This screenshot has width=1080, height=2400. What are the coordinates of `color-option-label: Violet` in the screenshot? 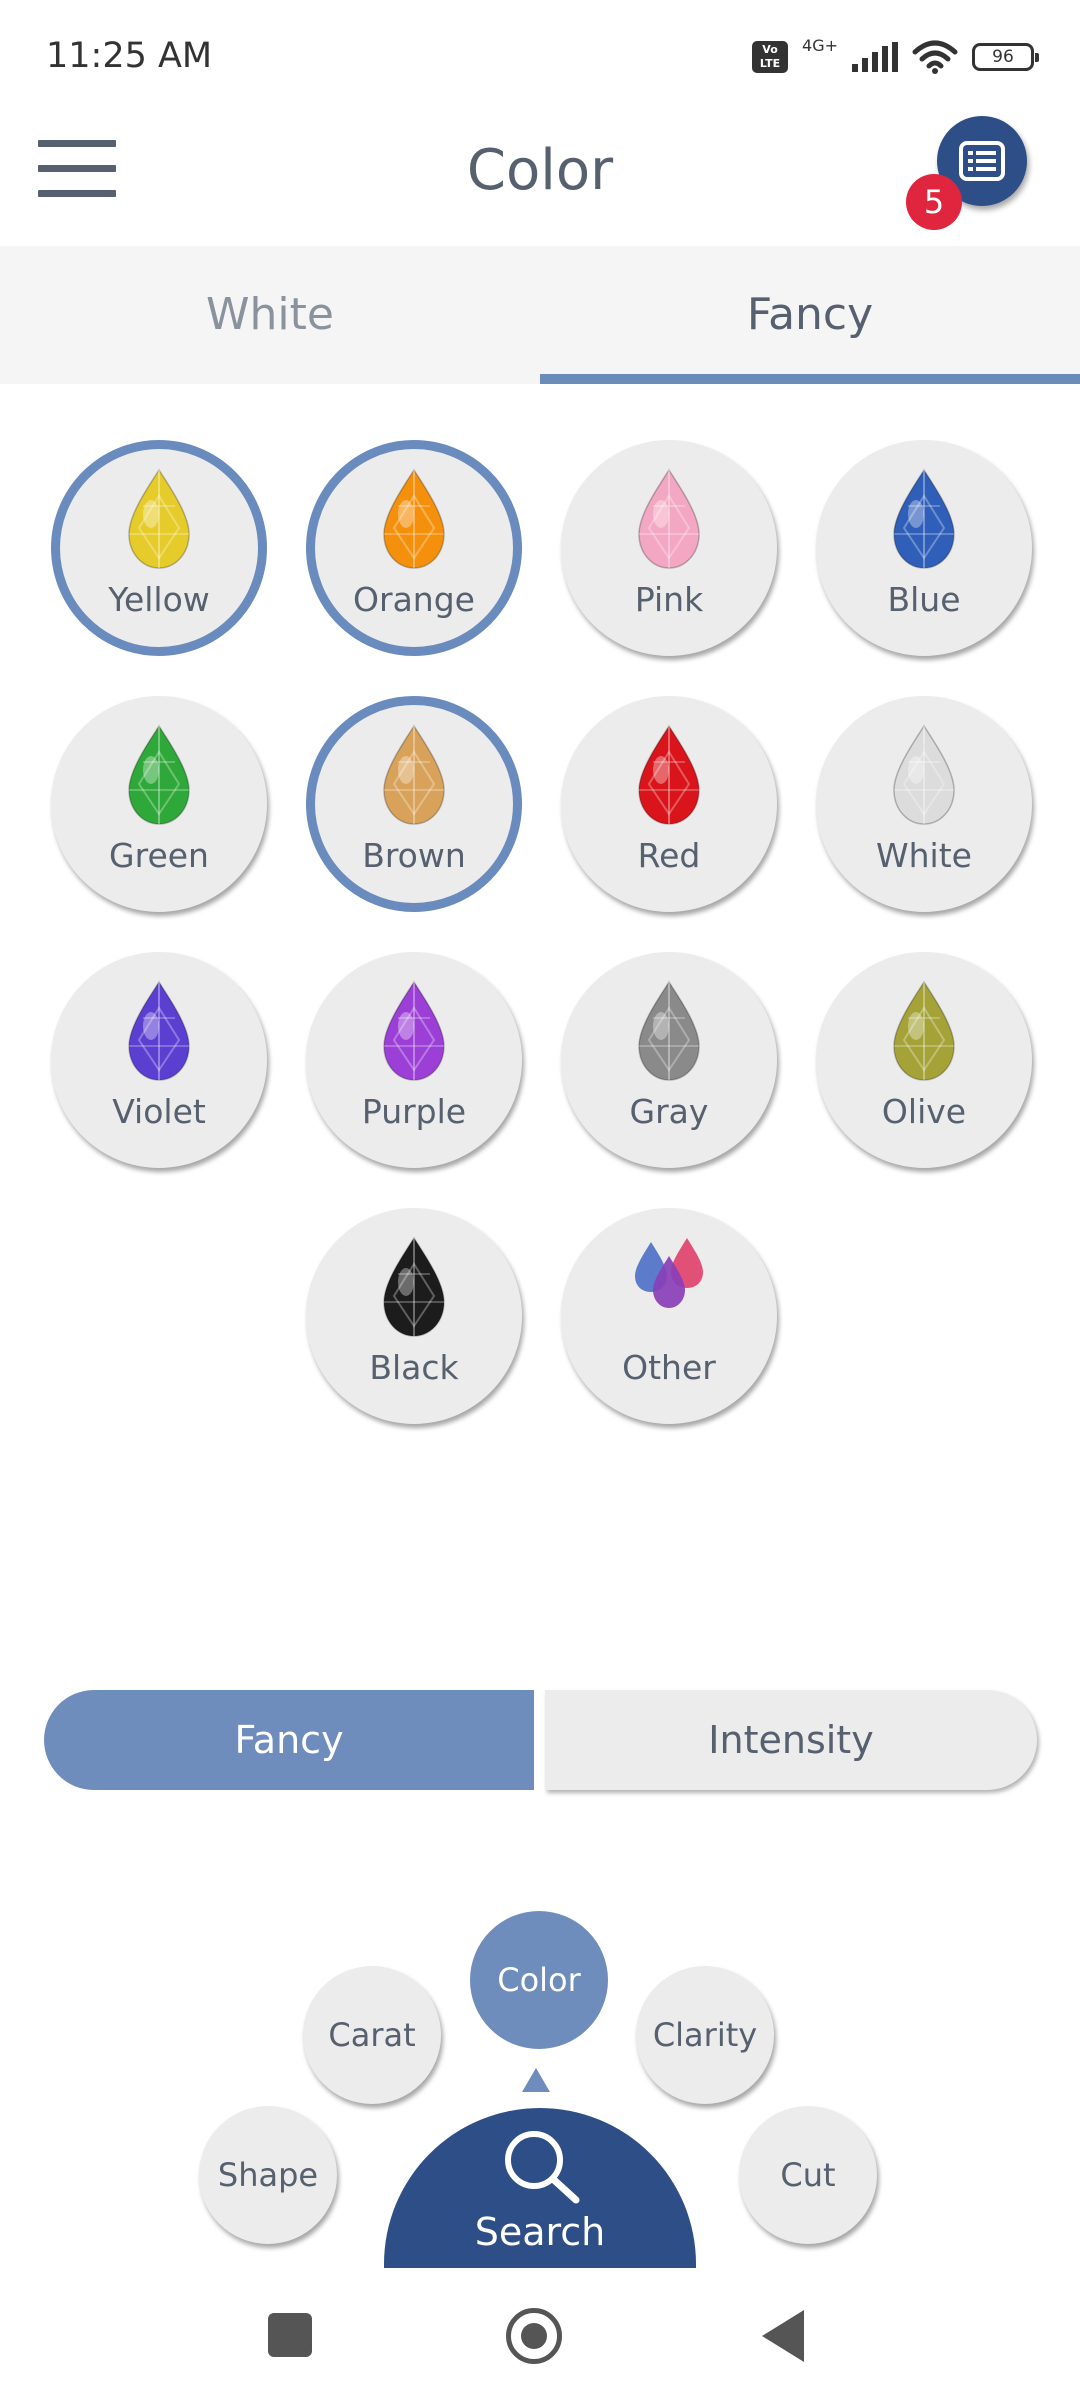 It's located at (159, 1111).